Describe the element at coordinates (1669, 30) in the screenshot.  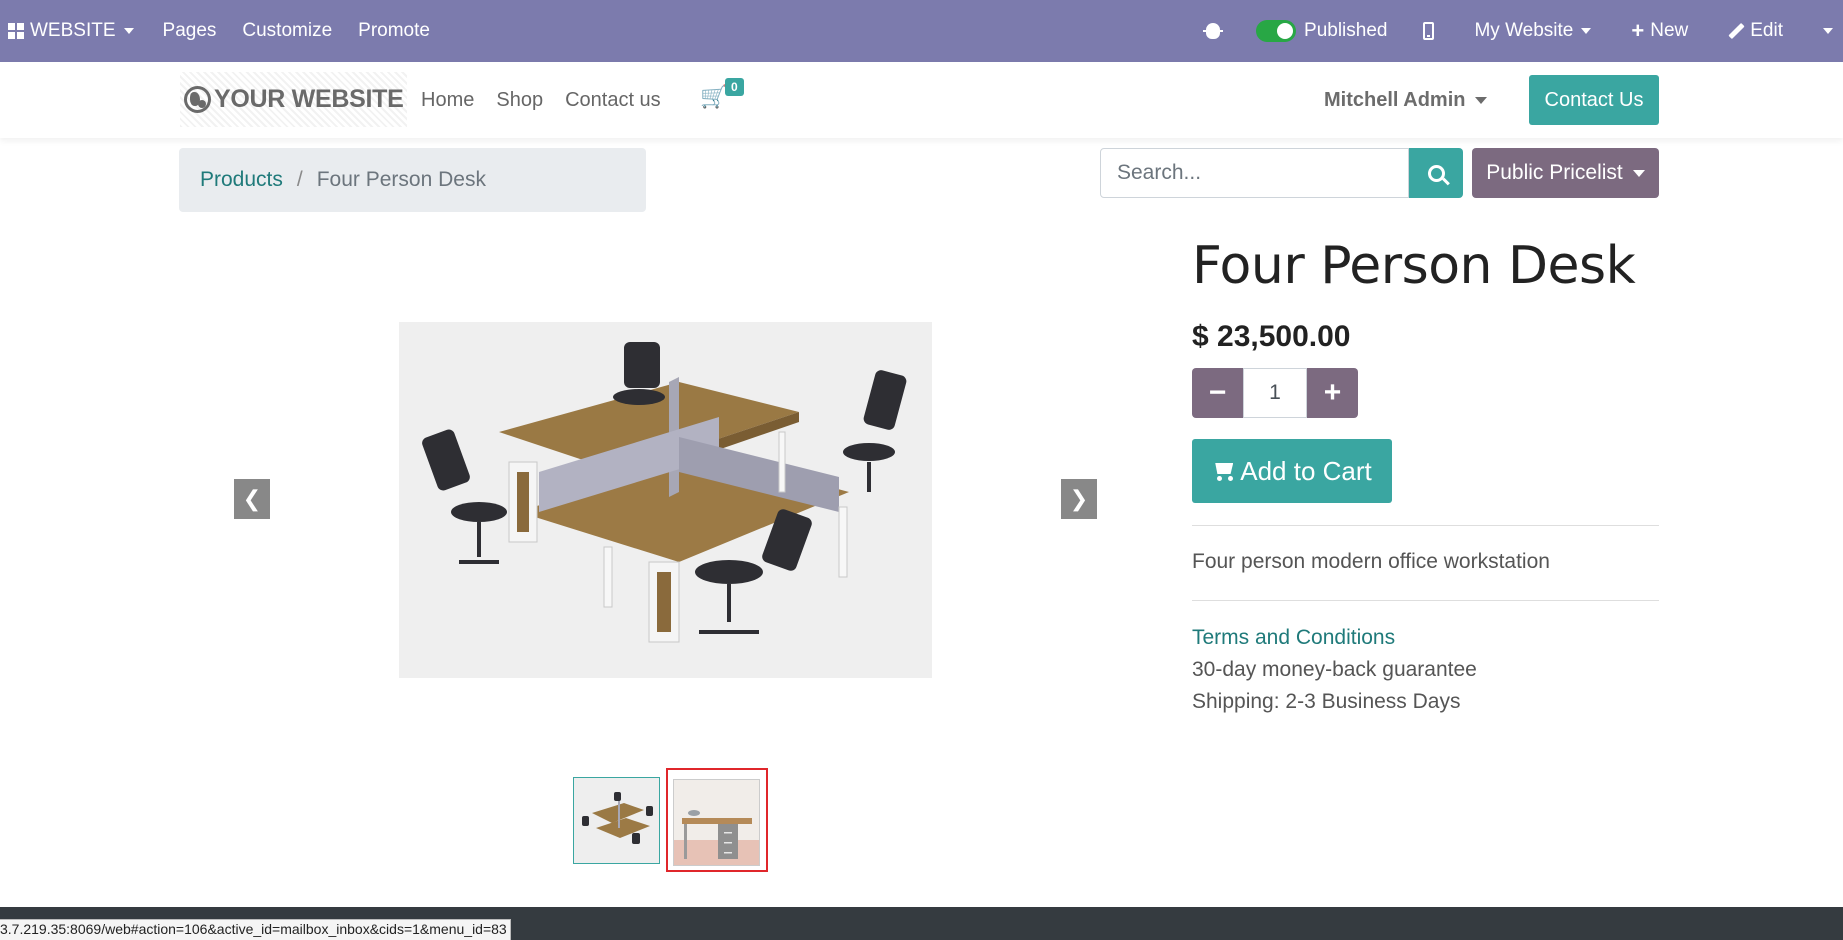
I see `new-label: New` at that location.